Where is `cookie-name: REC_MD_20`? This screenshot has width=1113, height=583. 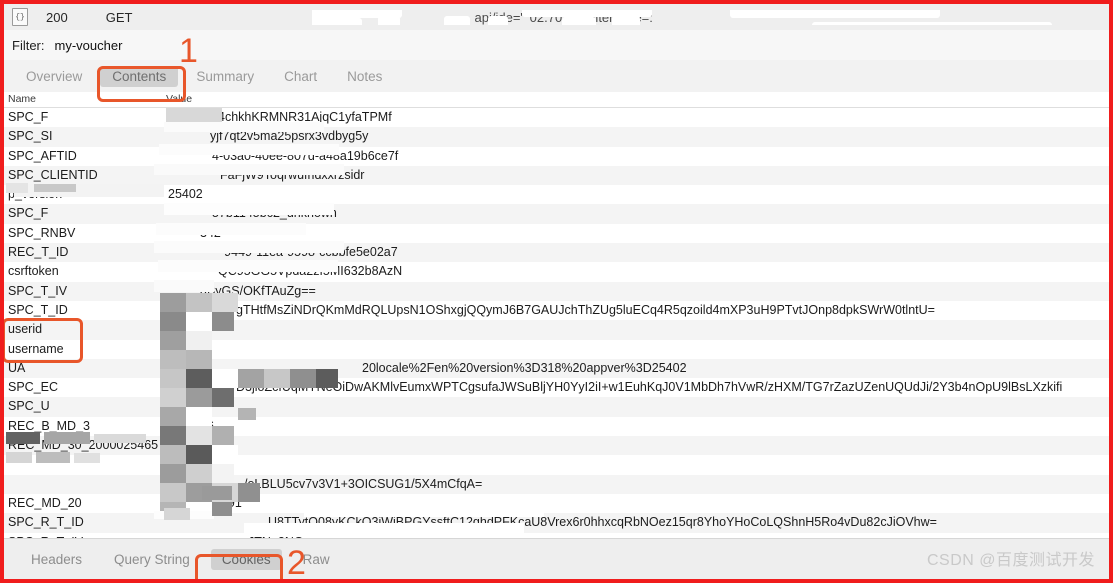 cookie-name: REC_MD_20 is located at coordinates (45, 502).